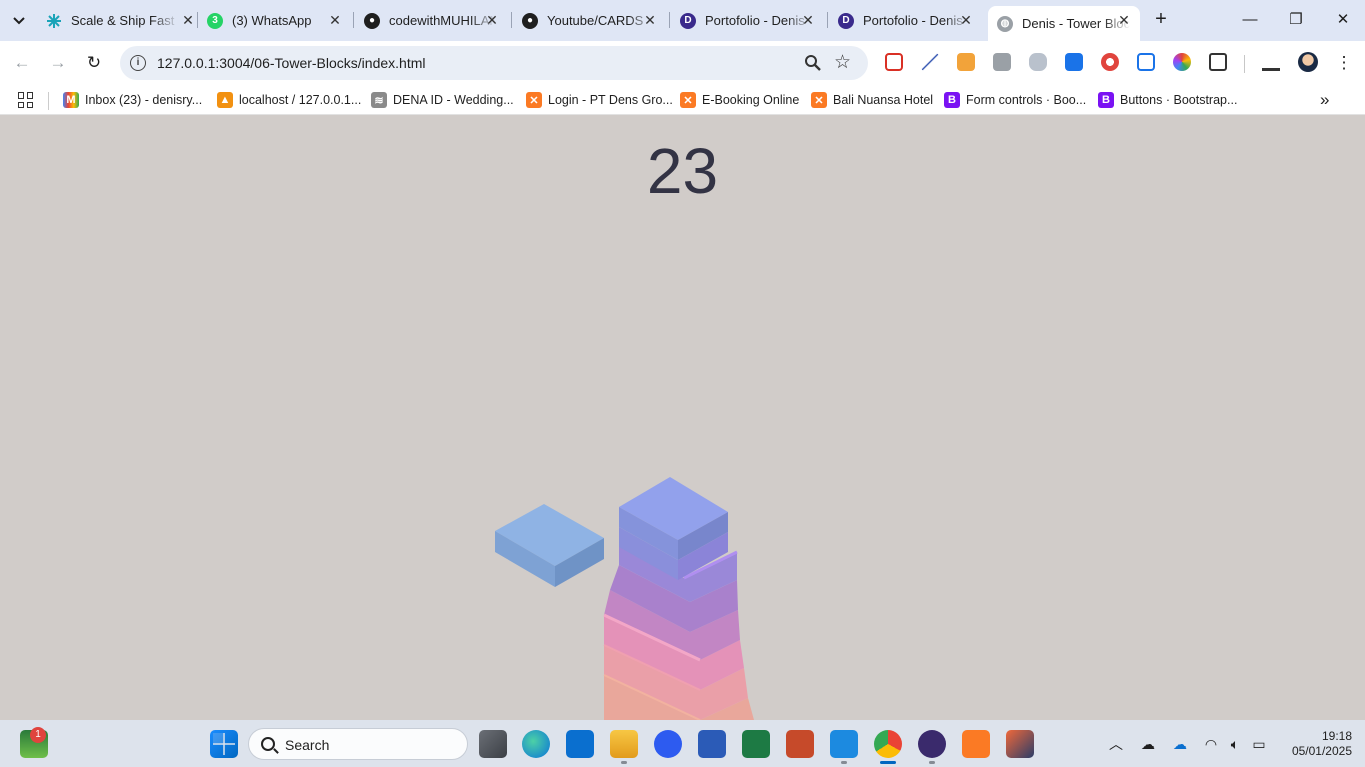 The width and height of the screenshot is (1365, 767). I want to click on edge-browser-icon, so click(536, 744).